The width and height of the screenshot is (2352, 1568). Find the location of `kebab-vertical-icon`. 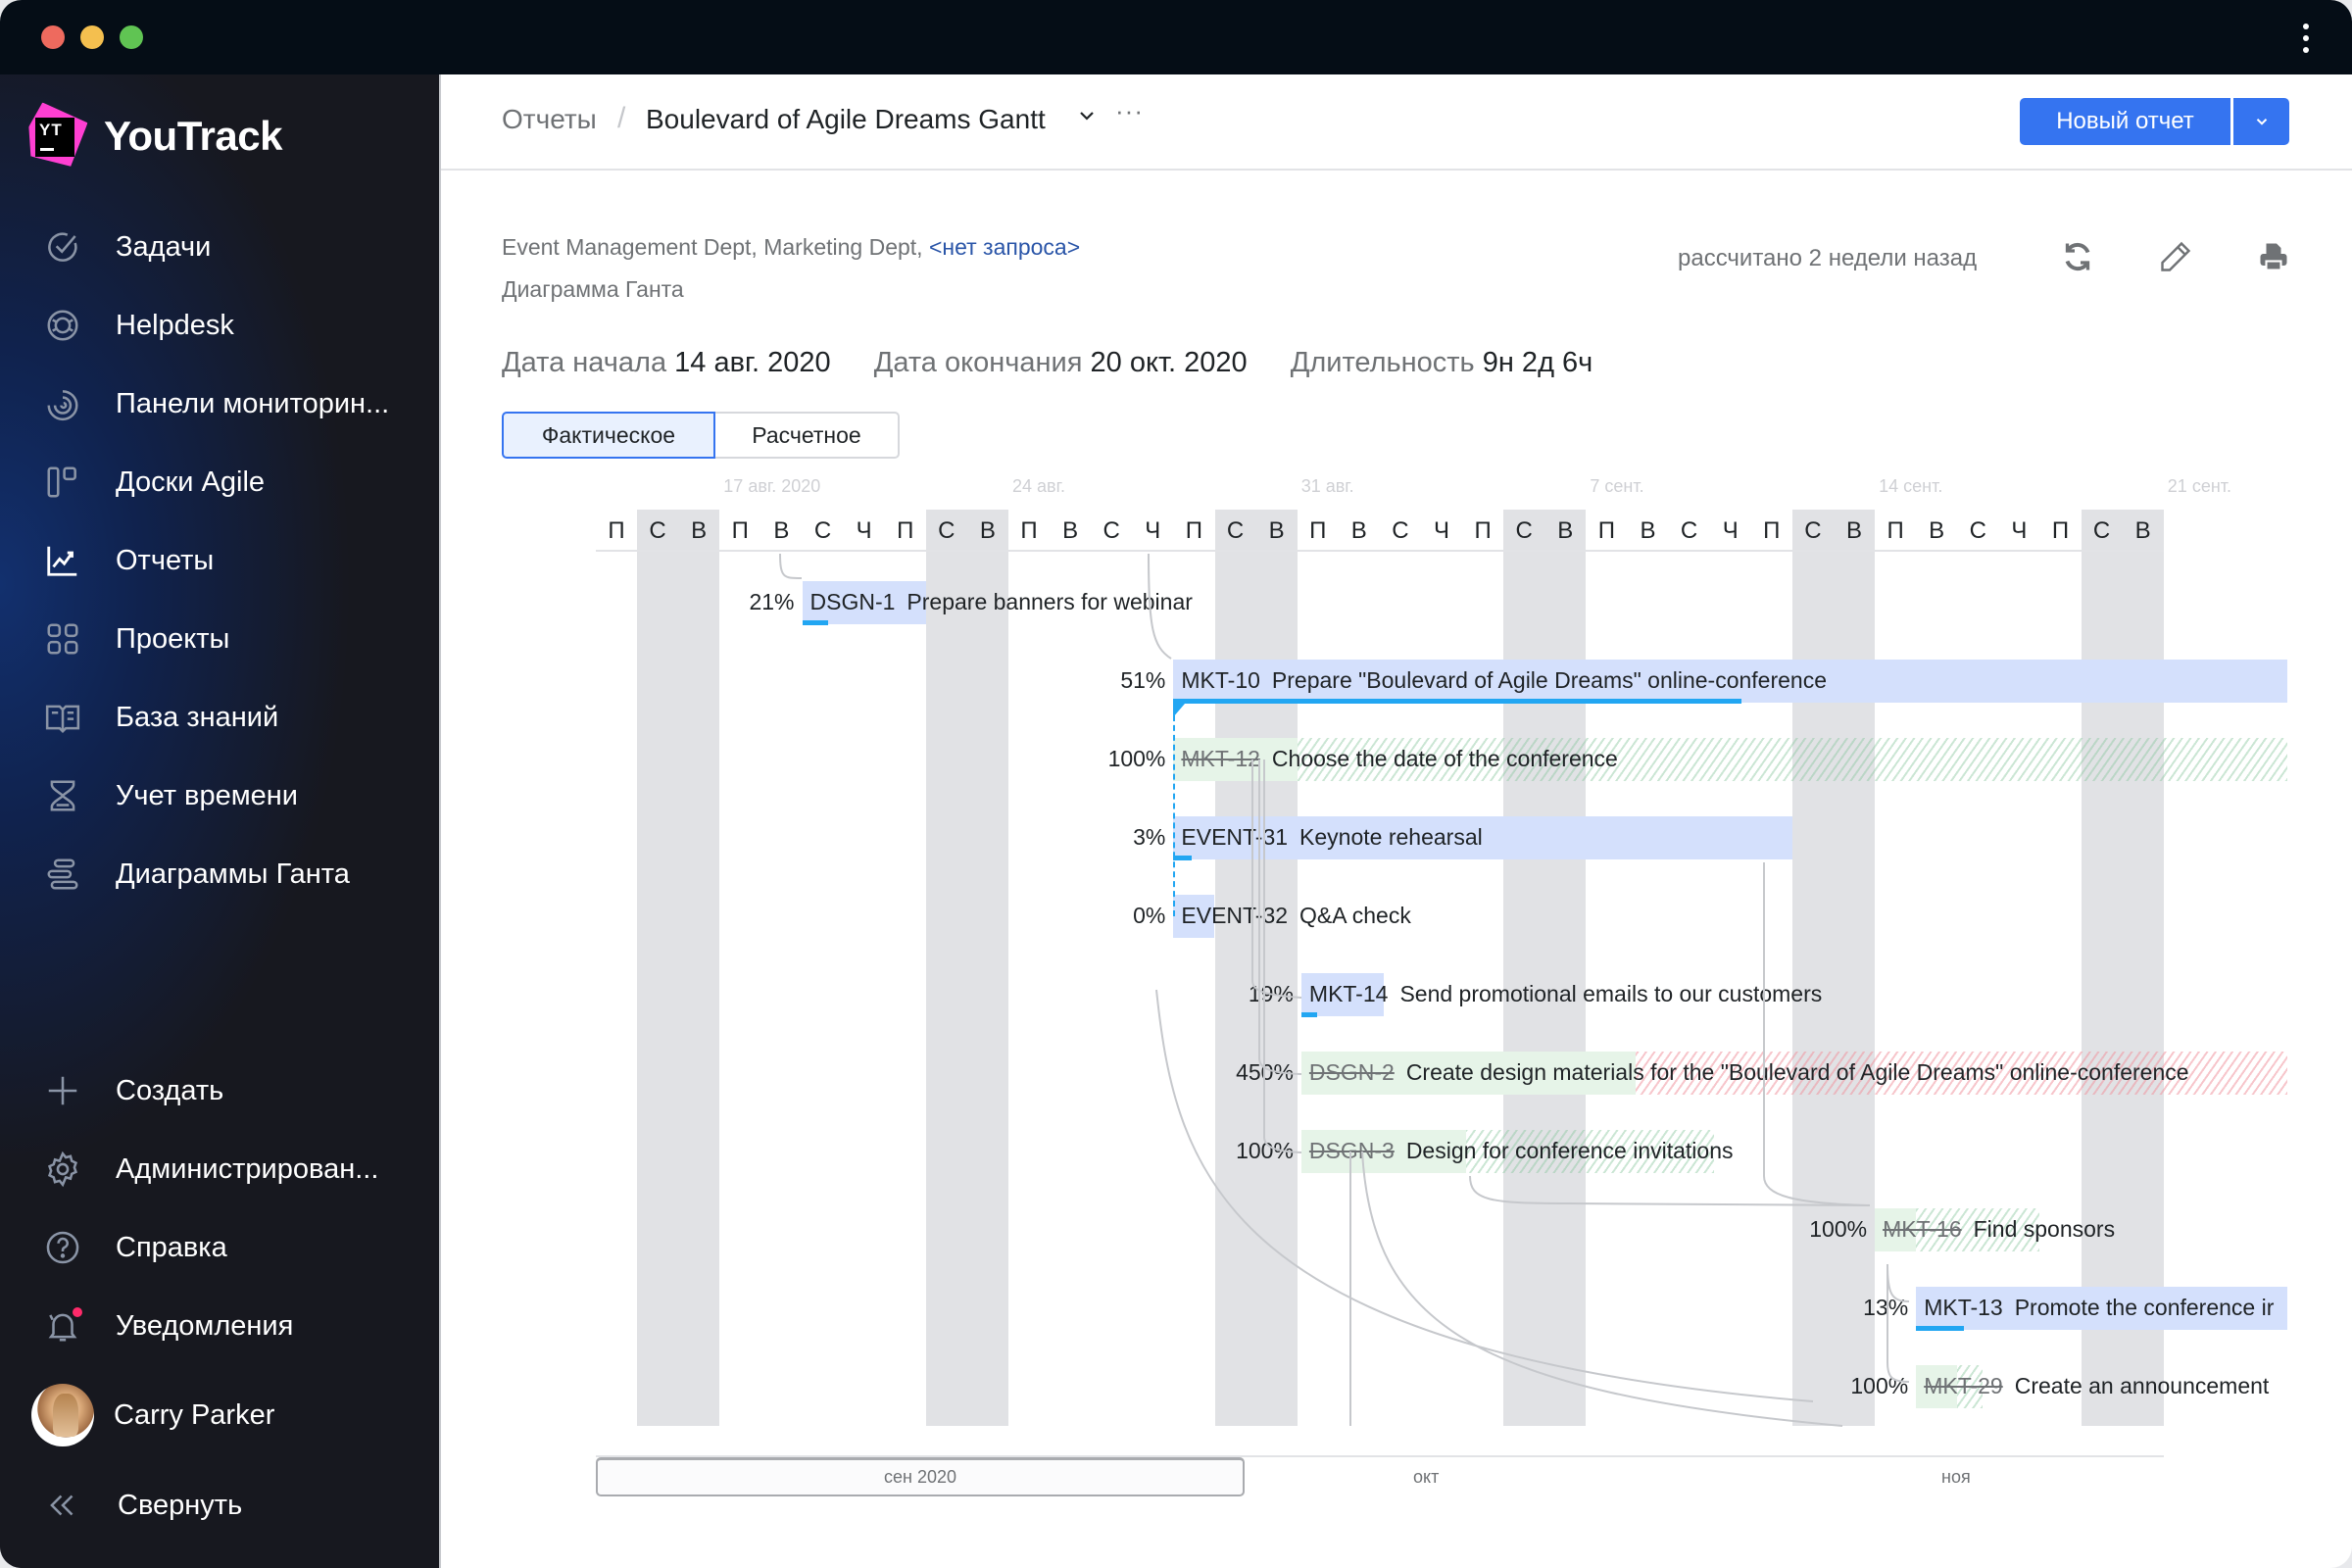

kebab-vertical-icon is located at coordinates (2306, 38).